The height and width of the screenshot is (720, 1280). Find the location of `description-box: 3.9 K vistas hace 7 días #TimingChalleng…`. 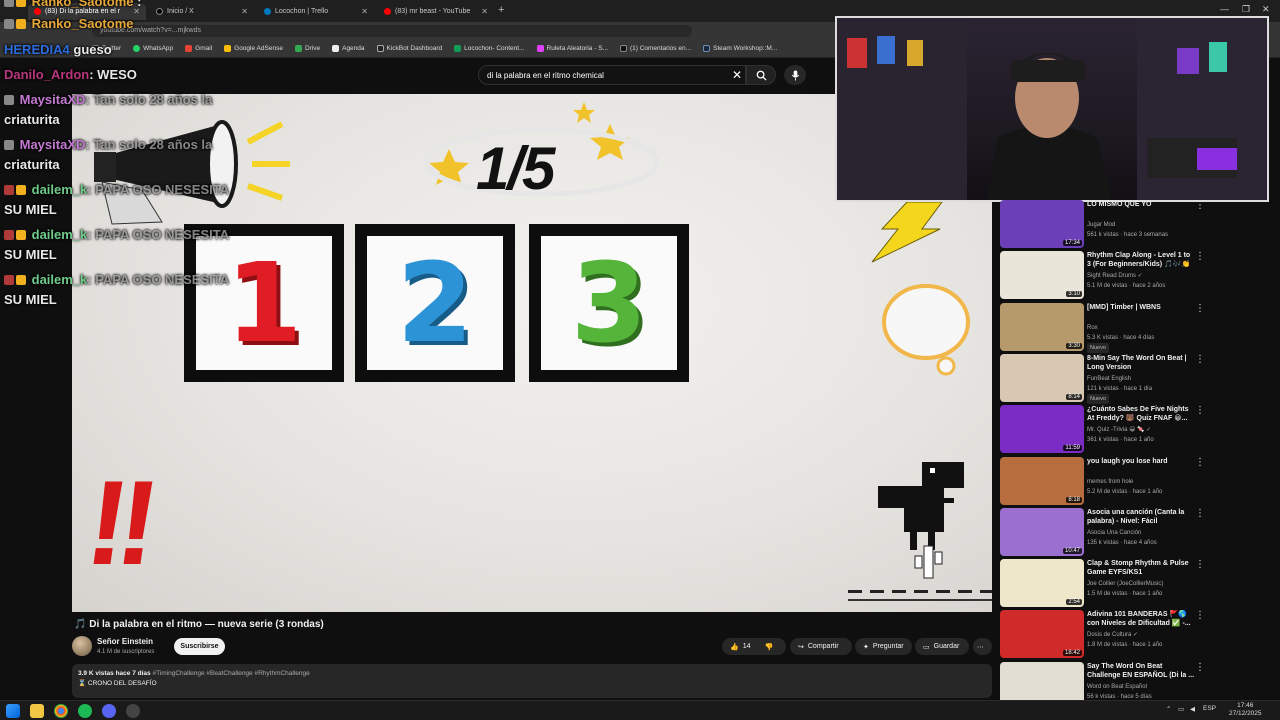

description-box: 3.9 K vistas hace 7 días #TimingChalleng… is located at coordinates (532, 681).